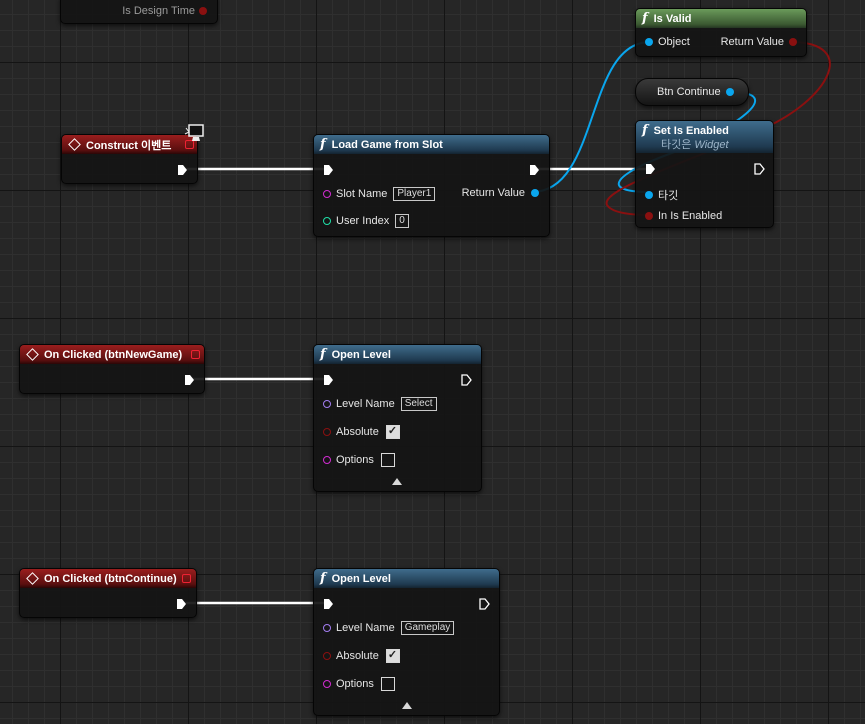 The height and width of the screenshot is (724, 865). I want to click on construct-event-title: Construct 이벤트, so click(129, 145).